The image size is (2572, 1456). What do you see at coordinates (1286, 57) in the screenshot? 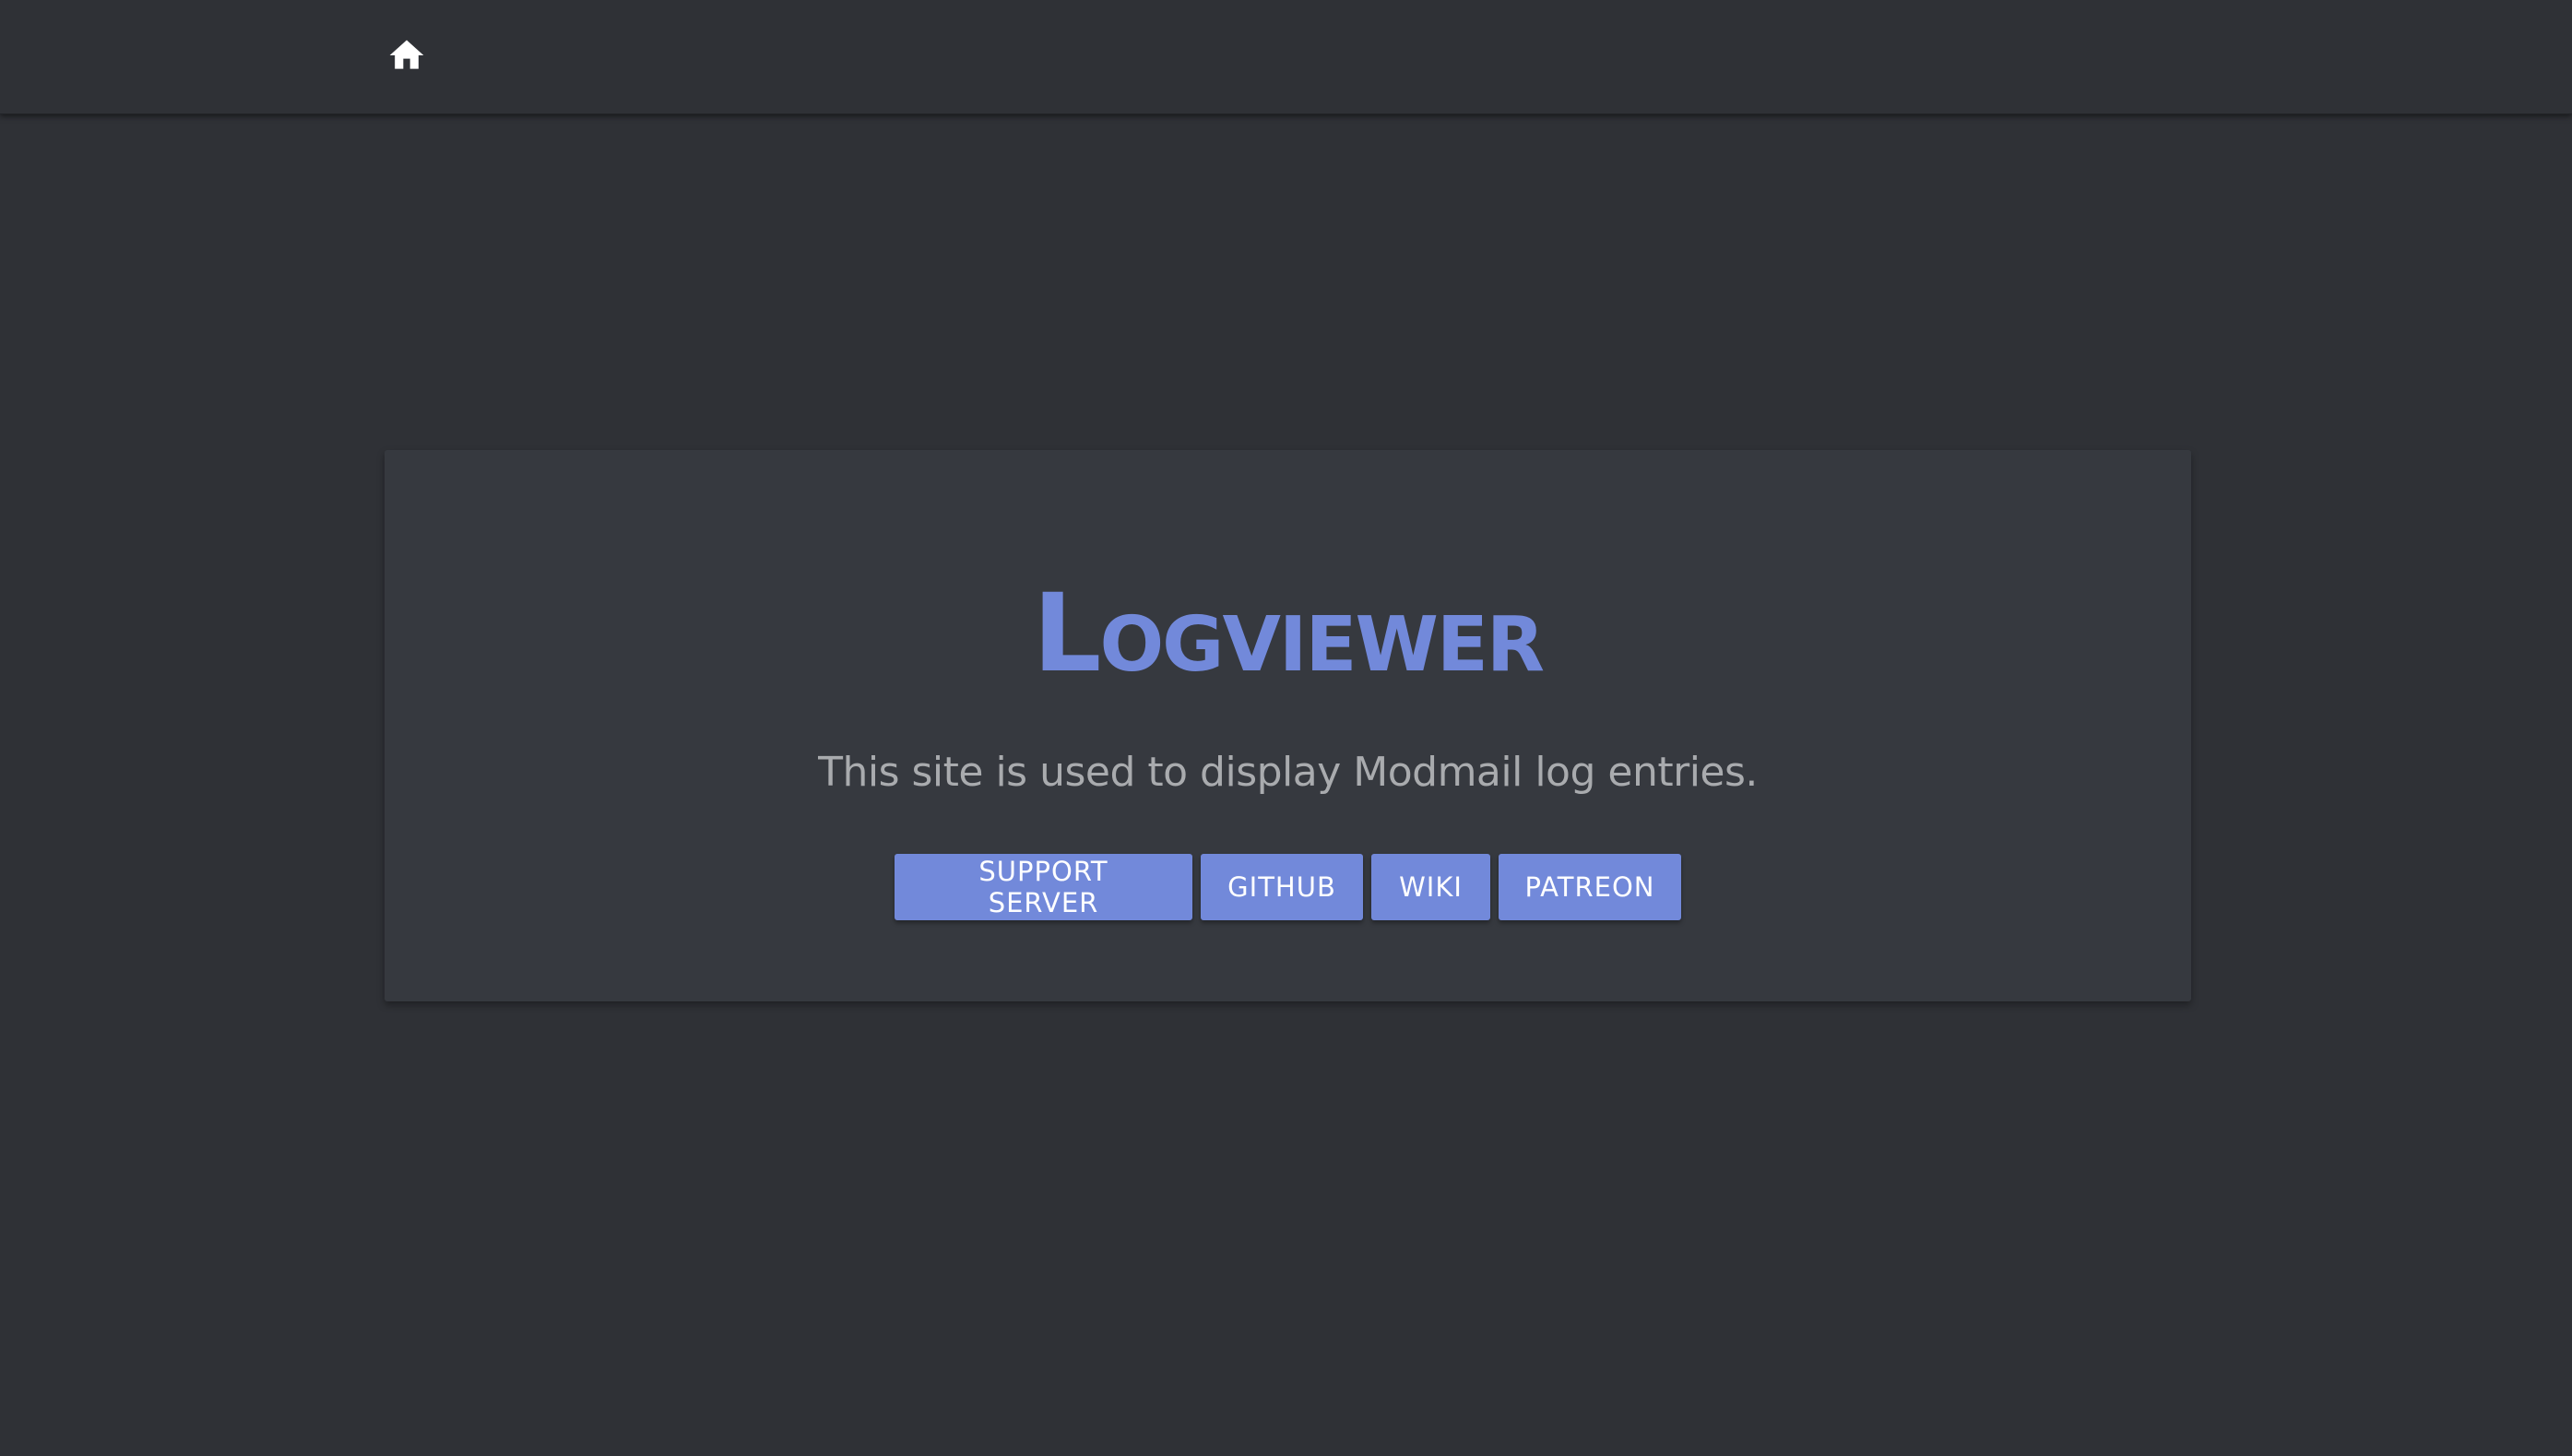
I see `top-navbar` at bounding box center [1286, 57].